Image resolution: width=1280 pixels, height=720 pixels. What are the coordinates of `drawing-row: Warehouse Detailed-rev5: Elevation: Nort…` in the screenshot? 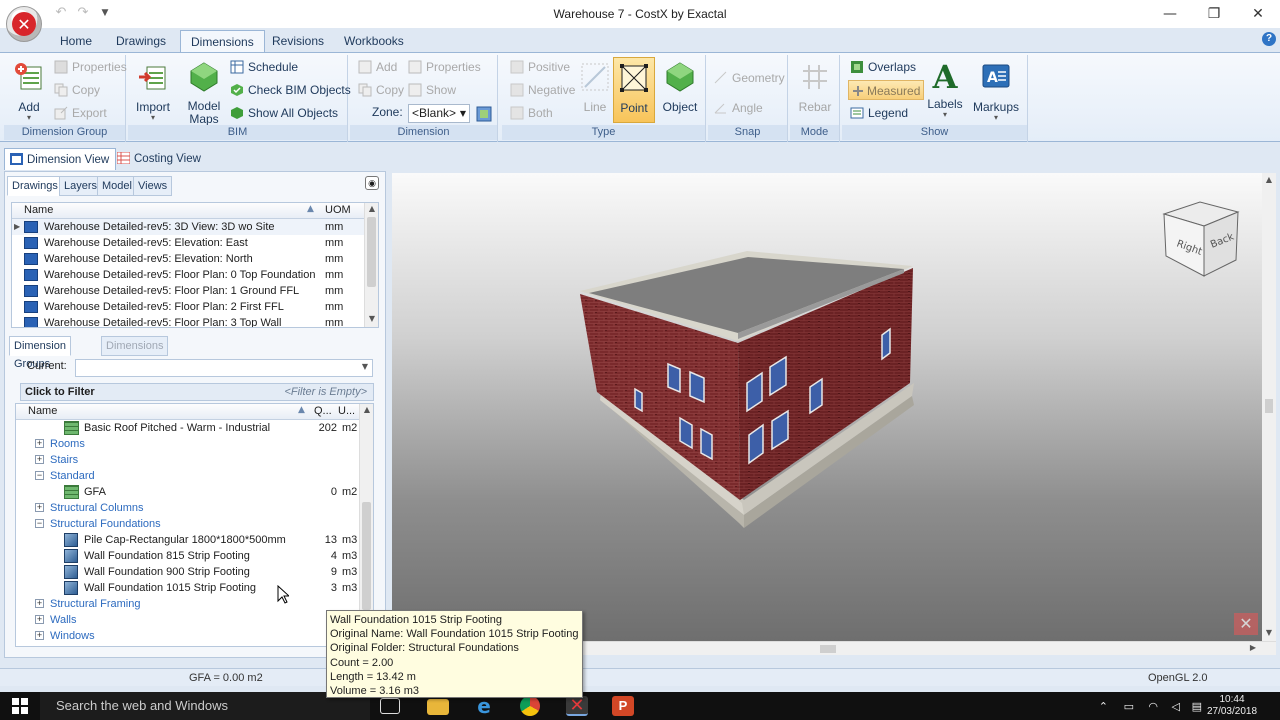 It's located at (195, 259).